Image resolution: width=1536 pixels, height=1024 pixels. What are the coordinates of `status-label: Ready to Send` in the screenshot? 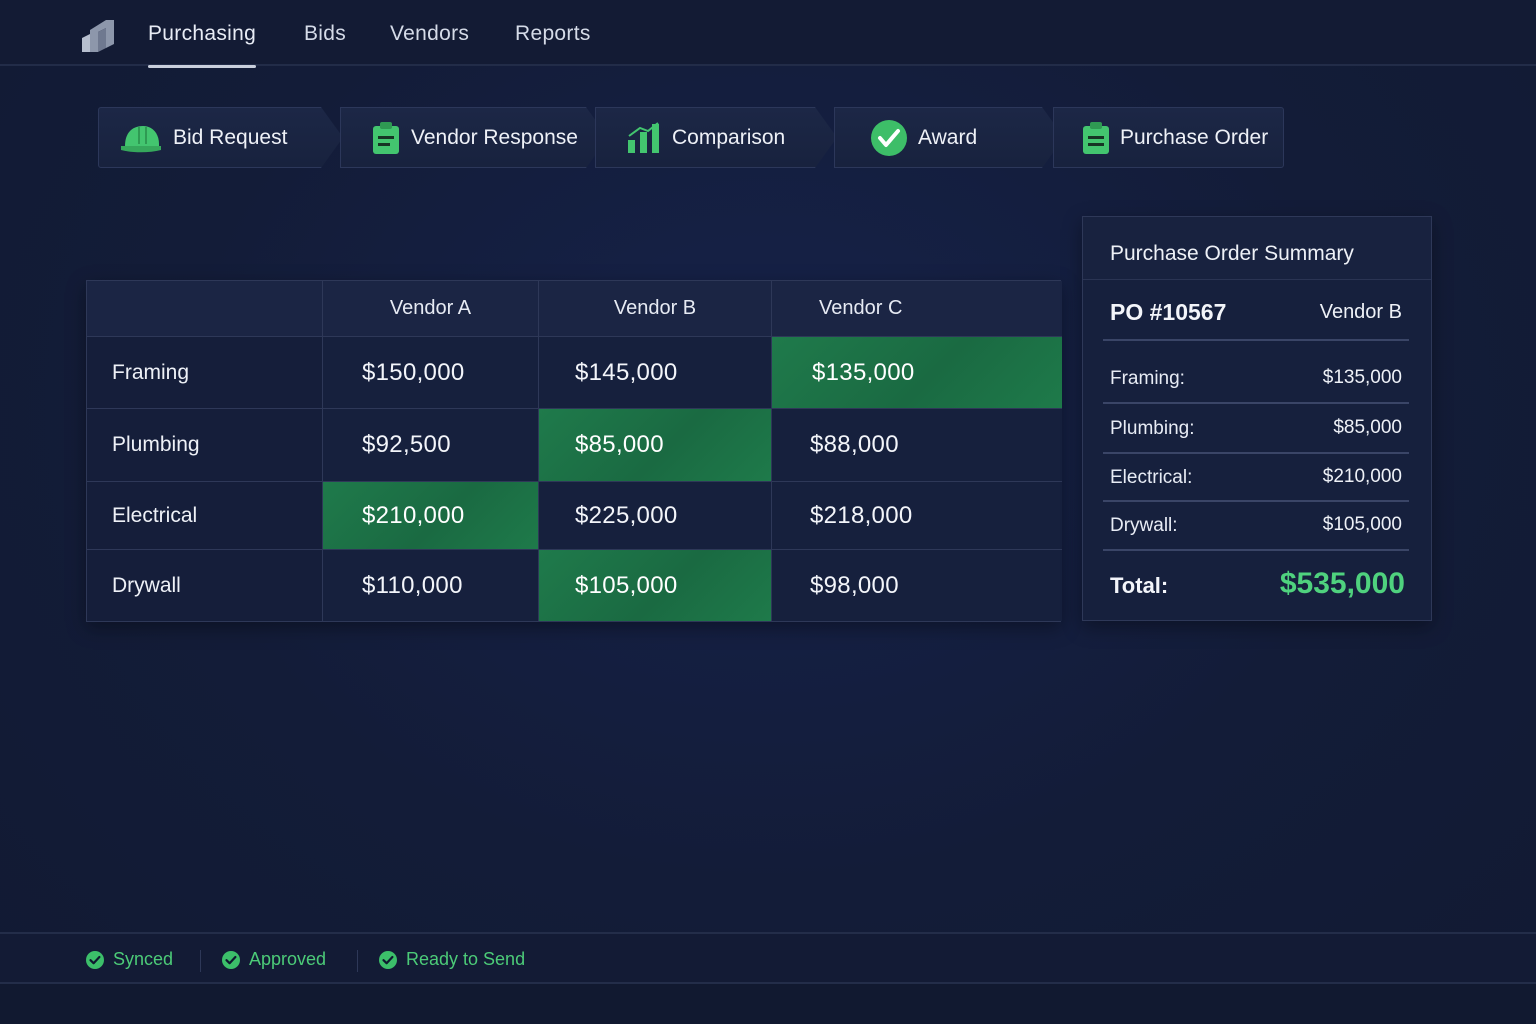 It's located at (466, 959).